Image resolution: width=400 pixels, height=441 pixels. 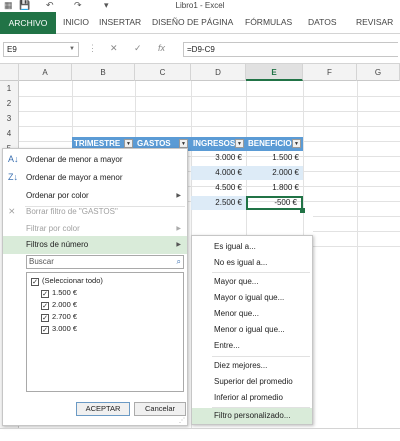 I want to click on table-cell-beneficio: 1.500 €, so click(x=274, y=158).